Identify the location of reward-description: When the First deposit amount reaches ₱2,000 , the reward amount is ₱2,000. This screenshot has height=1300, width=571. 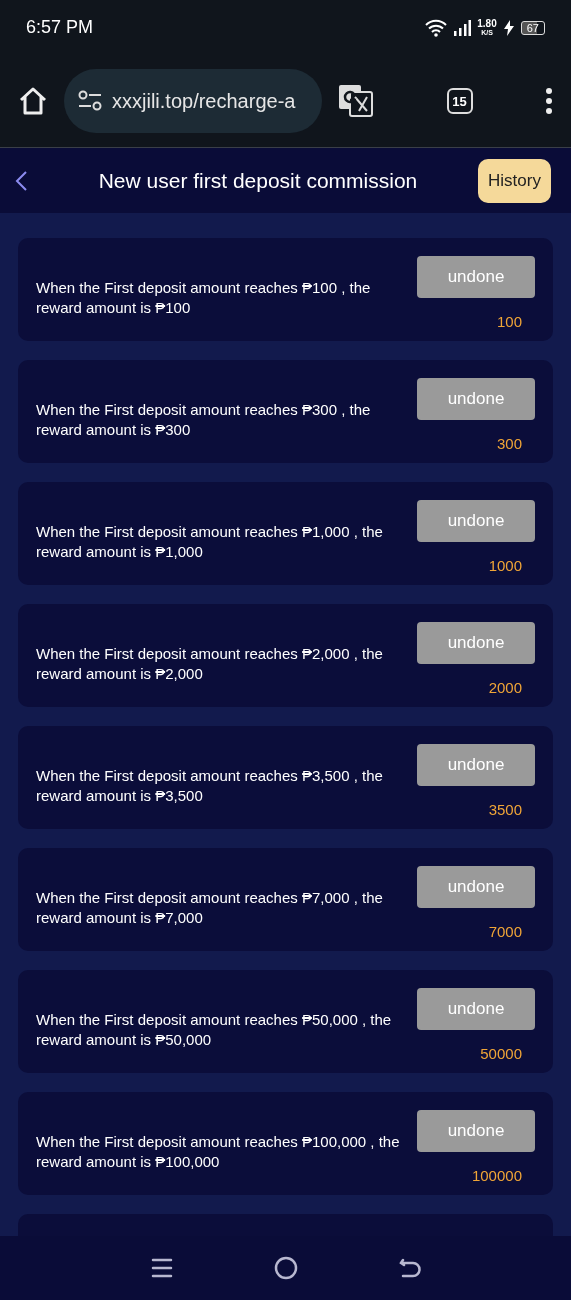
(210, 664).